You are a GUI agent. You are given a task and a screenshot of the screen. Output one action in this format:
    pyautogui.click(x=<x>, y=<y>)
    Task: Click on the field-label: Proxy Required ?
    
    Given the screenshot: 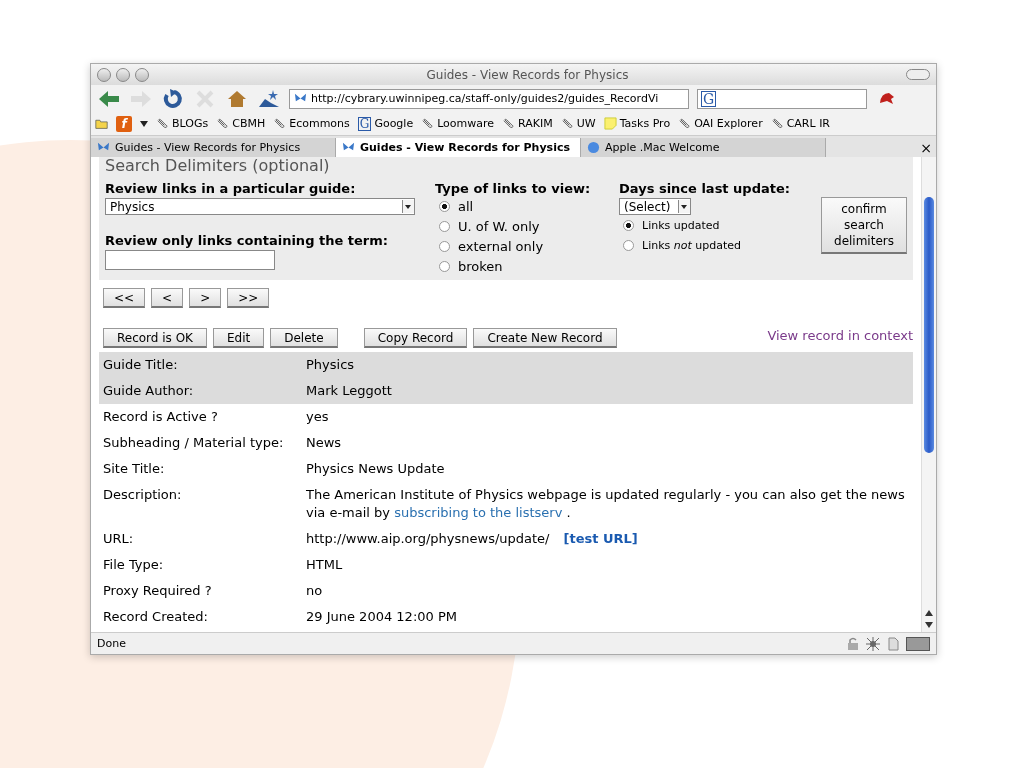 What is the action you would take?
    pyautogui.click(x=158, y=591)
    